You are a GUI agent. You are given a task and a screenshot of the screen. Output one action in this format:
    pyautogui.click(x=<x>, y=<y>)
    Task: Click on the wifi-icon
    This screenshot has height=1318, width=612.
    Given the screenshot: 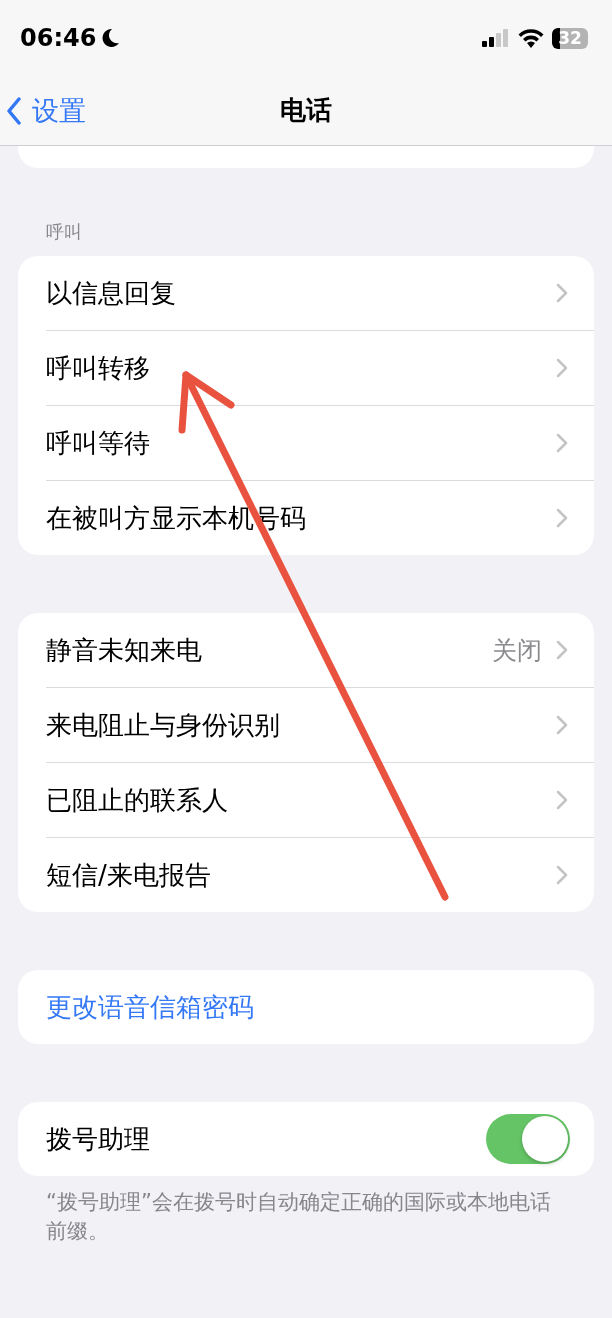 What is the action you would take?
    pyautogui.click(x=531, y=38)
    